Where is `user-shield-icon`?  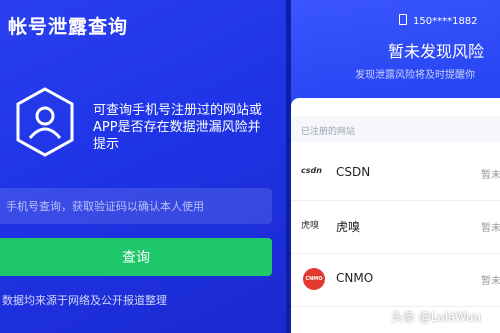 user-shield-icon is located at coordinates (45, 122).